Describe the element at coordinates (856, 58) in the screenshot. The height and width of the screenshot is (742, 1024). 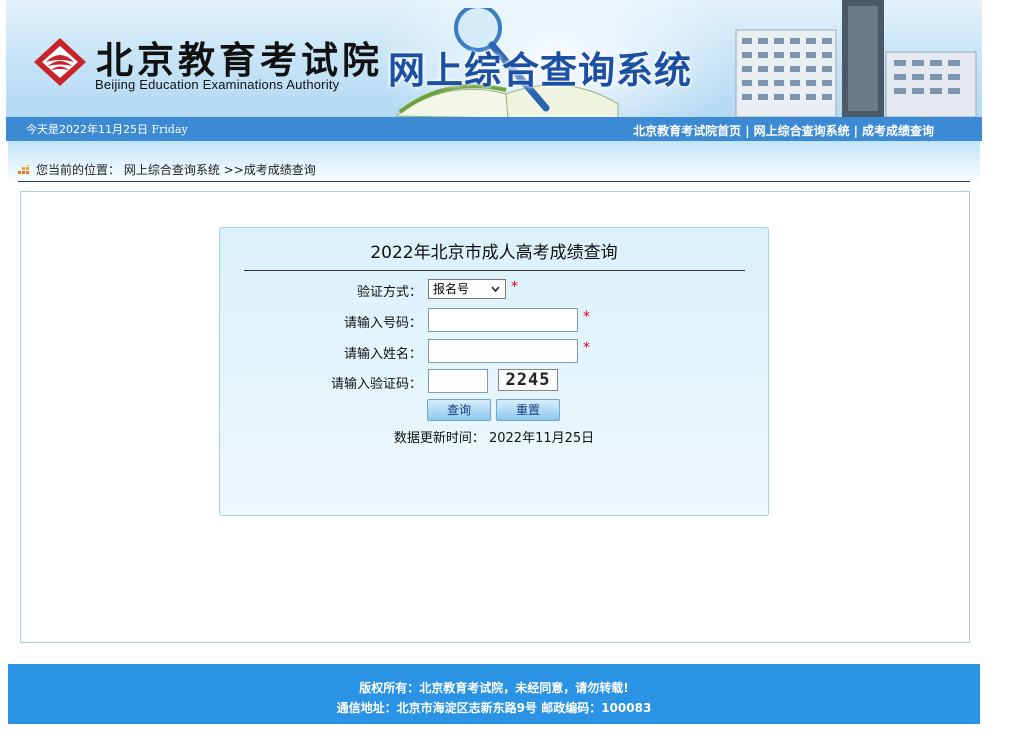
I see `building-illustration` at that location.